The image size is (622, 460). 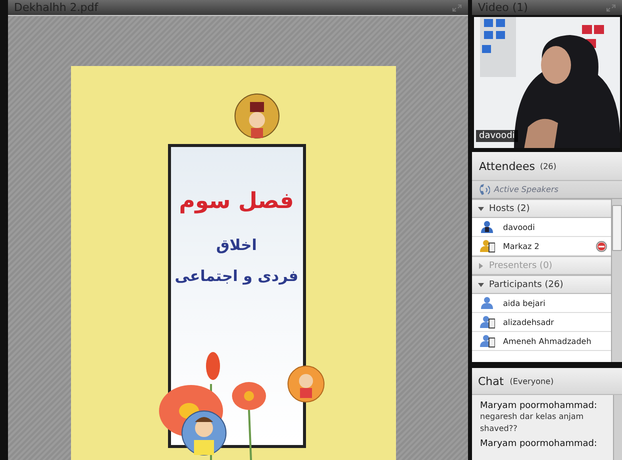 What do you see at coordinates (617, 427) in the screenshot?
I see `scrollbar` at bounding box center [617, 427].